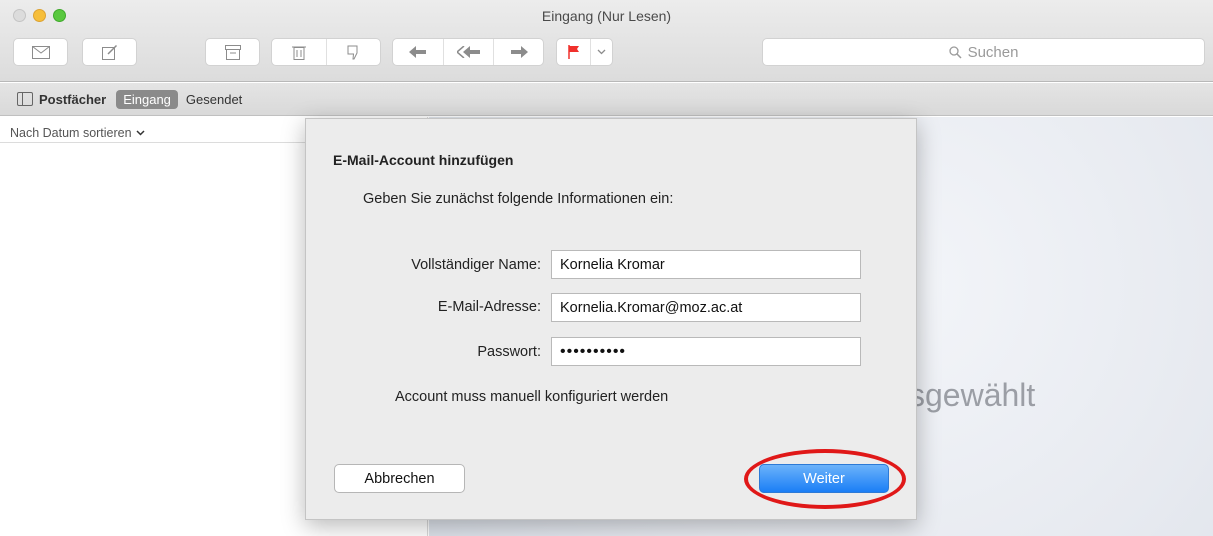  I want to click on full-name-field: Kornelia Kromar, so click(706, 264).